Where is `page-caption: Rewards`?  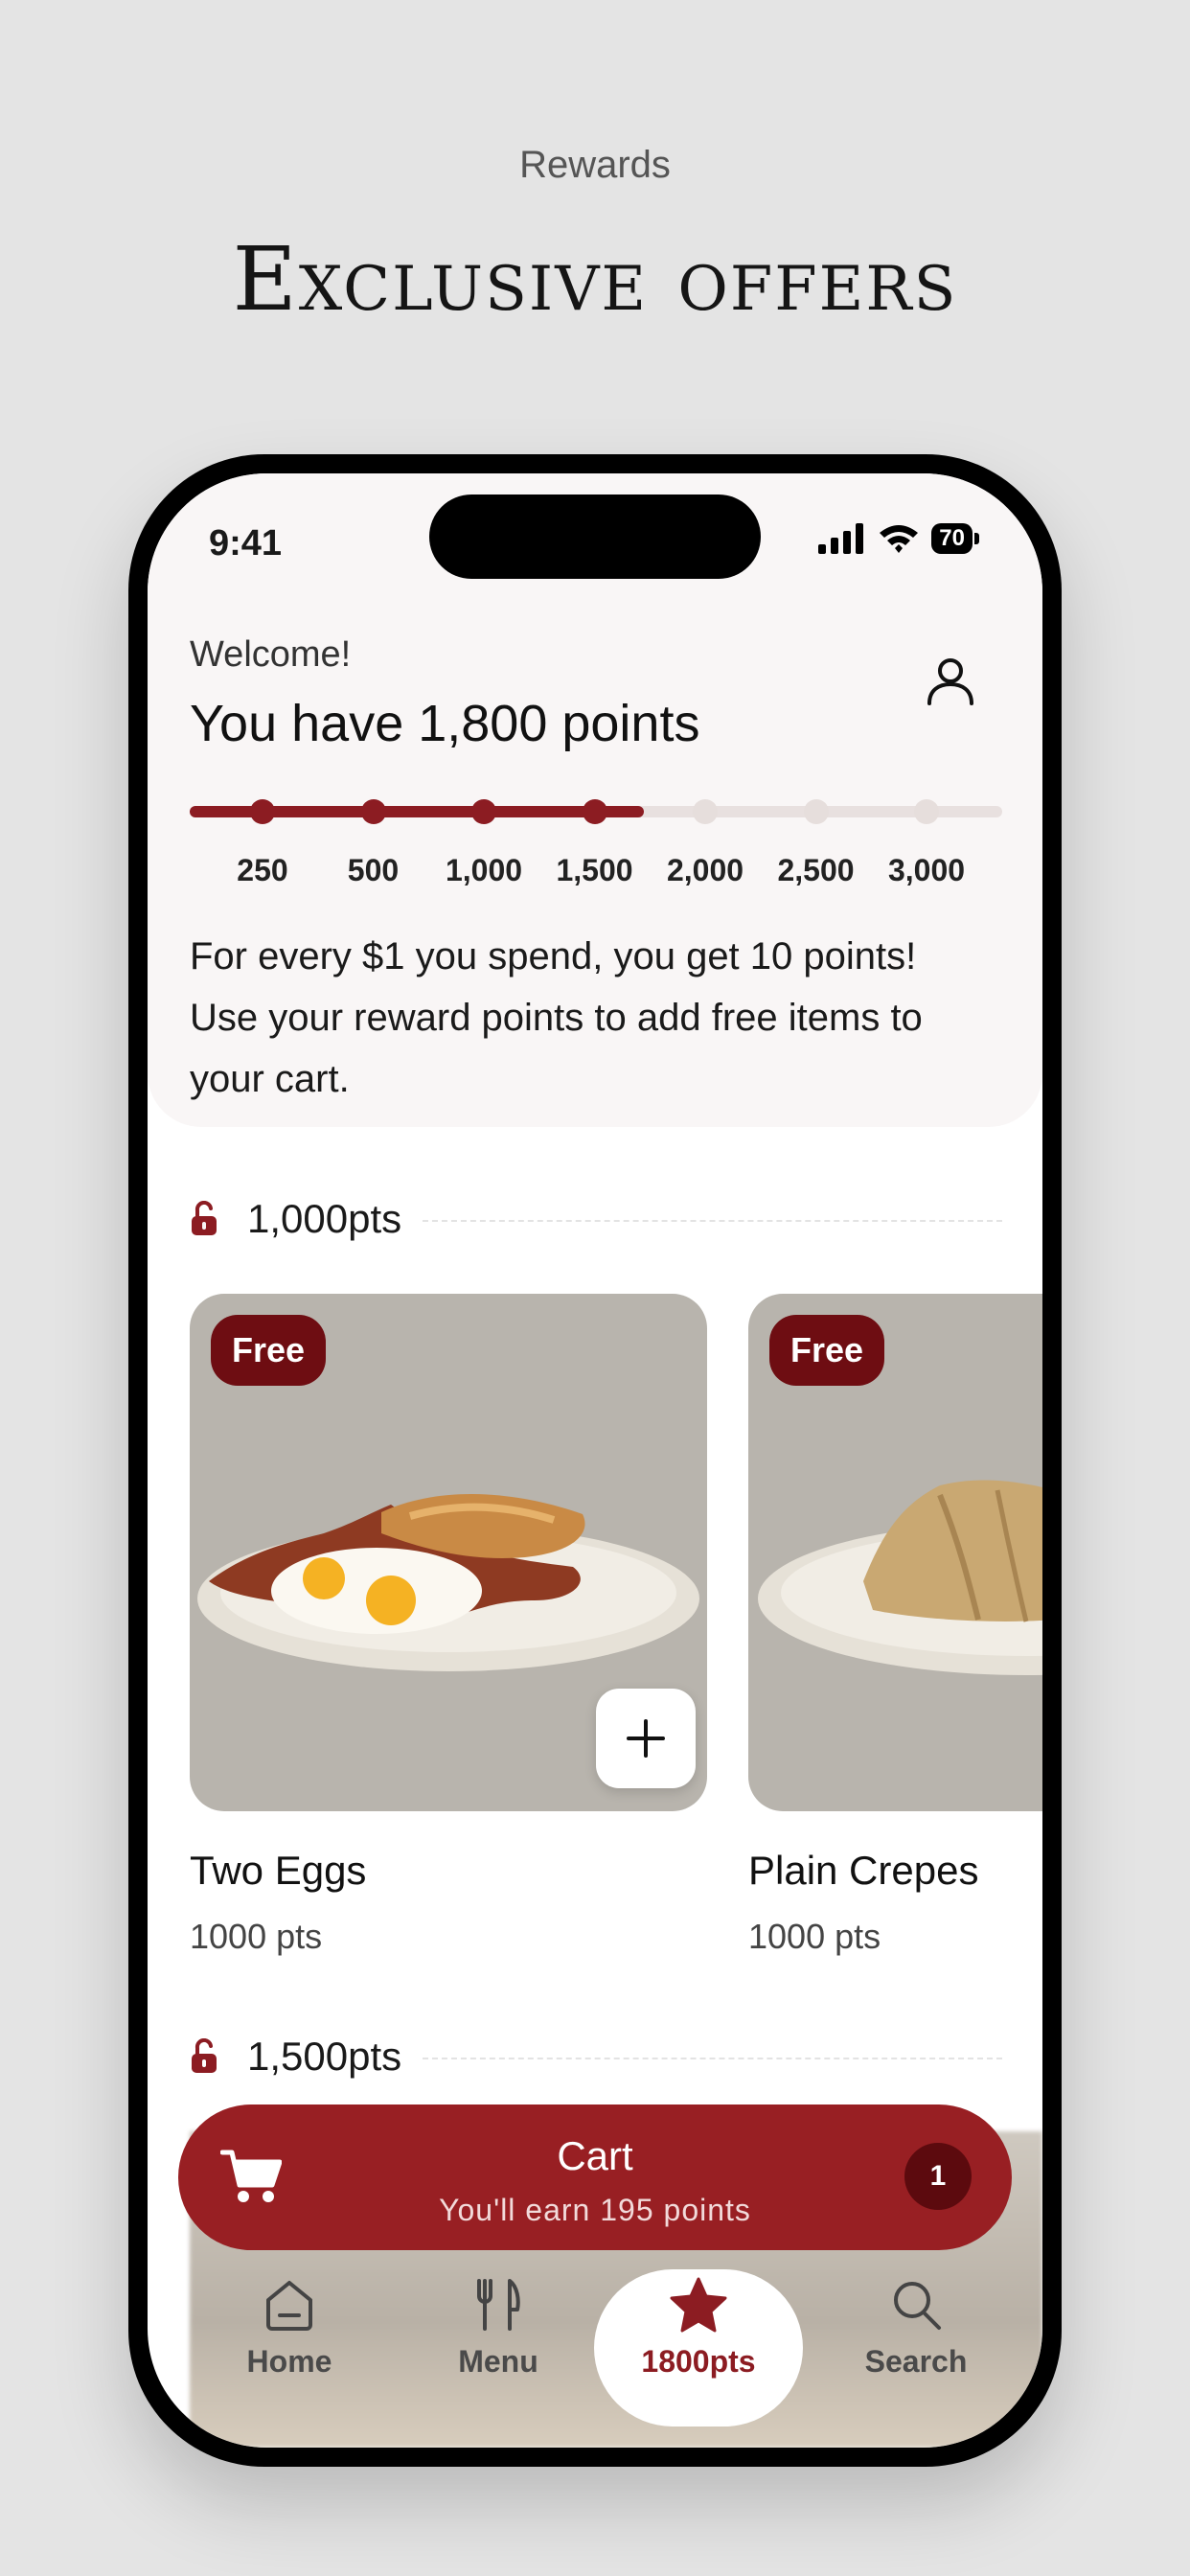
page-caption: Rewards is located at coordinates (595, 165).